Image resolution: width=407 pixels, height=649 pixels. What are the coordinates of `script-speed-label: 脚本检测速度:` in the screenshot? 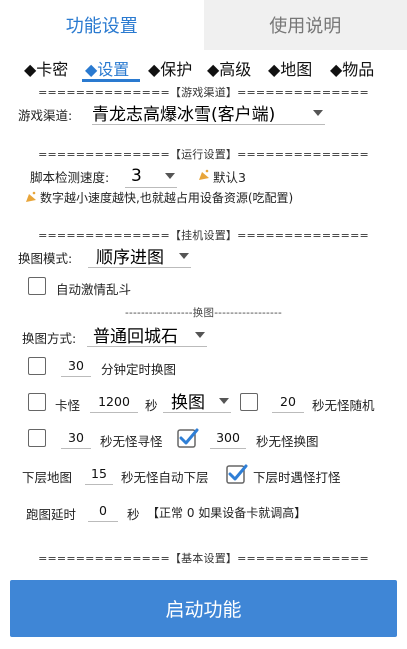 It's located at (70, 177).